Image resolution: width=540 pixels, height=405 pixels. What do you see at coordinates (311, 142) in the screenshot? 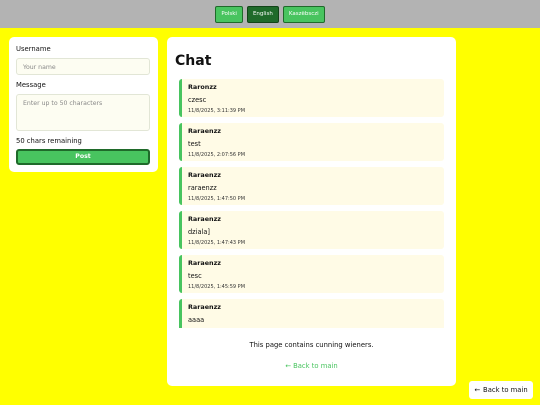
I see `message-item: Raraenzz test 11/8/2025, 2:07:56 PM` at bounding box center [311, 142].